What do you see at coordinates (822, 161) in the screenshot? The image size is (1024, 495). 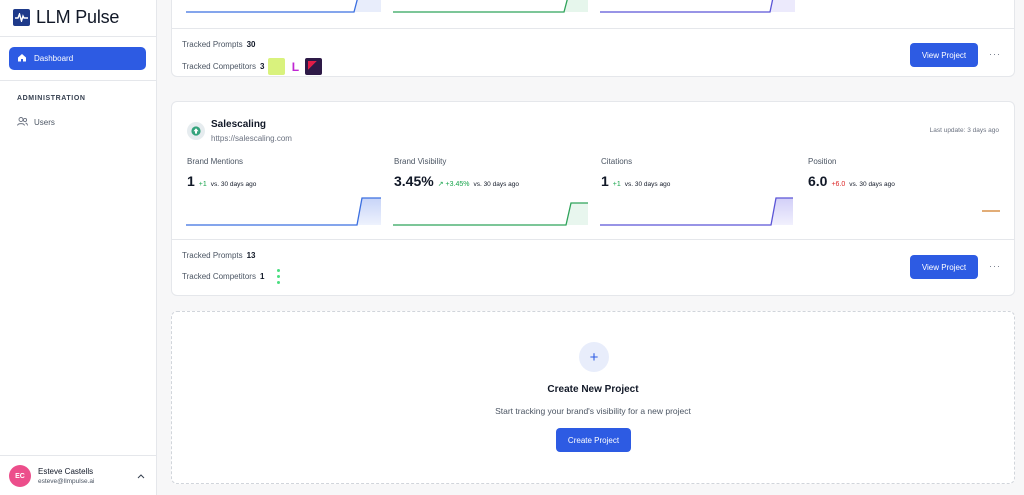 I see `metric-label: Position` at bounding box center [822, 161].